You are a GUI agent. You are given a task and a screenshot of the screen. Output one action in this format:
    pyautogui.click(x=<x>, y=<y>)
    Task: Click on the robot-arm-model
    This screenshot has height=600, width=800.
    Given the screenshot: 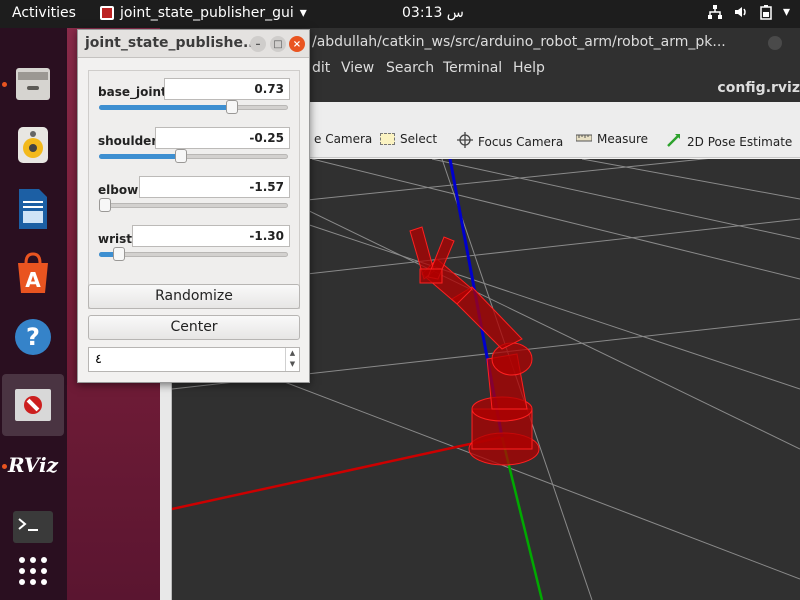 What is the action you would take?
    pyautogui.click(x=474, y=346)
    